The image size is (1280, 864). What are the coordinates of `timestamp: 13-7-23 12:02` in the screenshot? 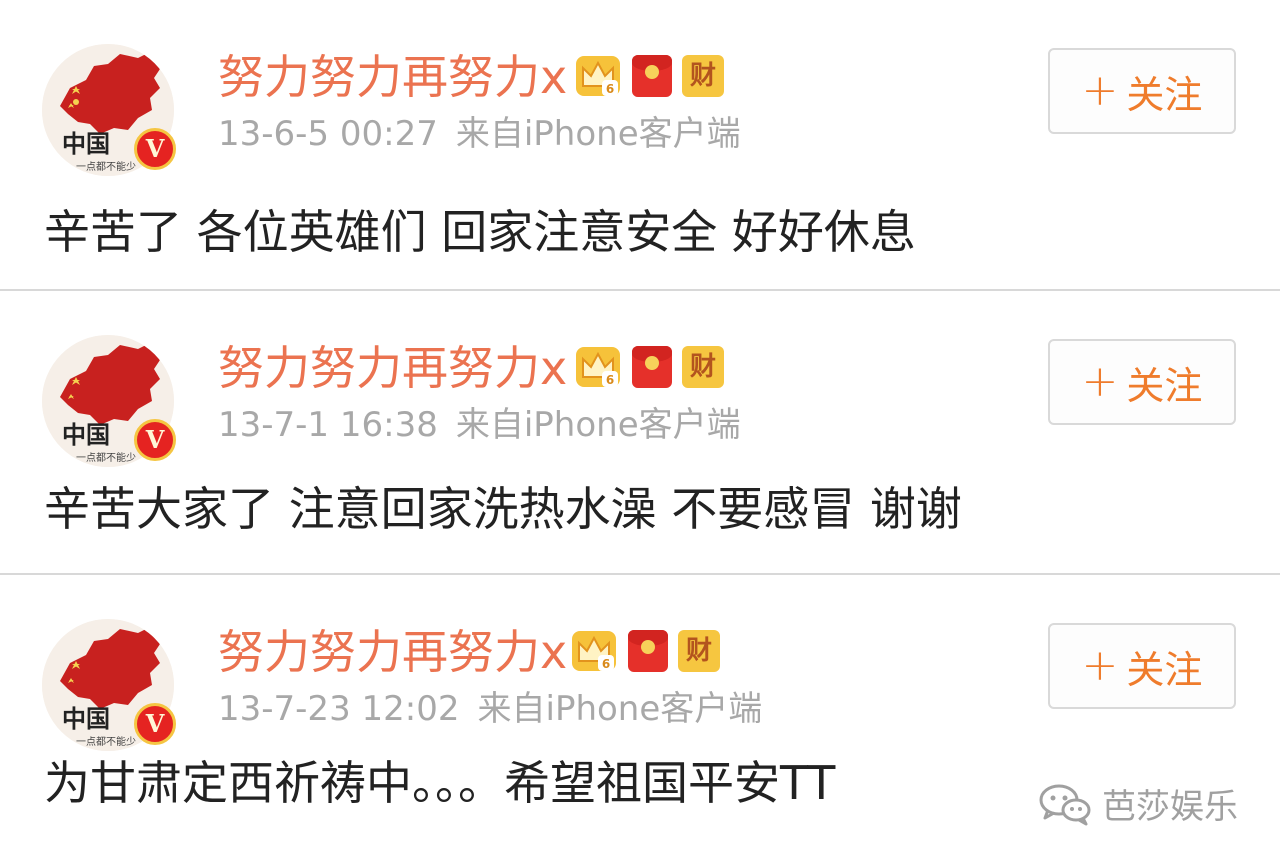 It's located at (339, 709).